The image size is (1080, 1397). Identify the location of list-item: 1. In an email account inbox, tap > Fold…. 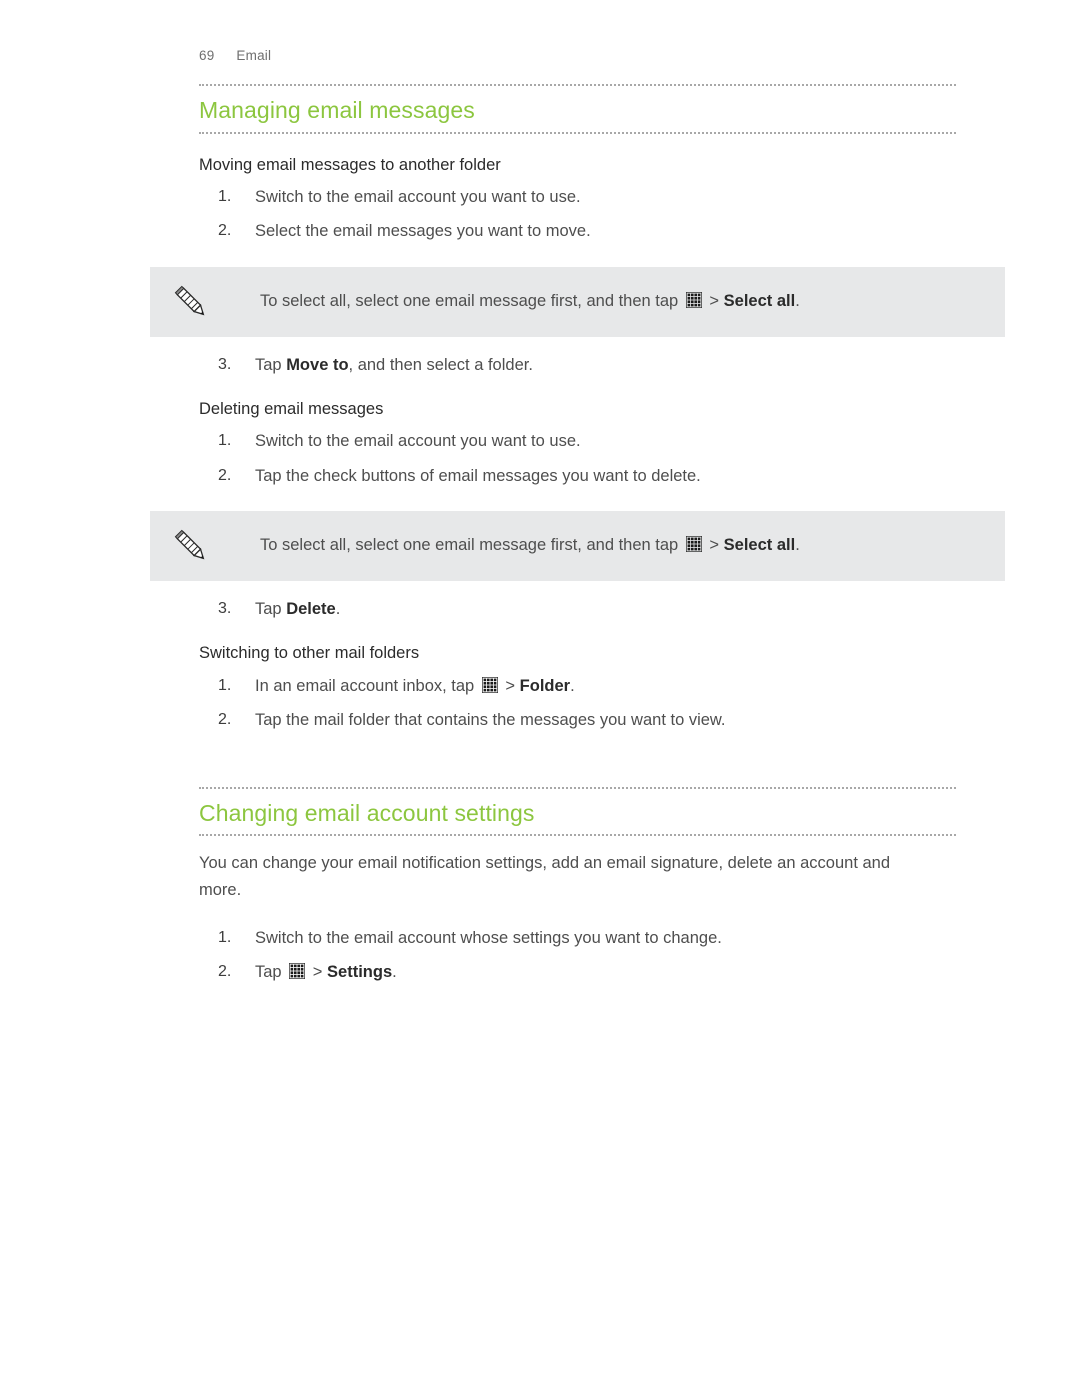
(577, 687).